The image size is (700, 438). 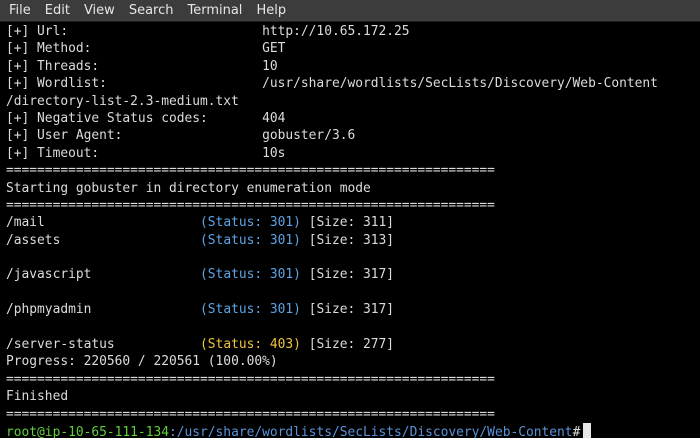 I want to click on menu-bar: File Edit View Search Terminal Help, so click(x=350, y=11).